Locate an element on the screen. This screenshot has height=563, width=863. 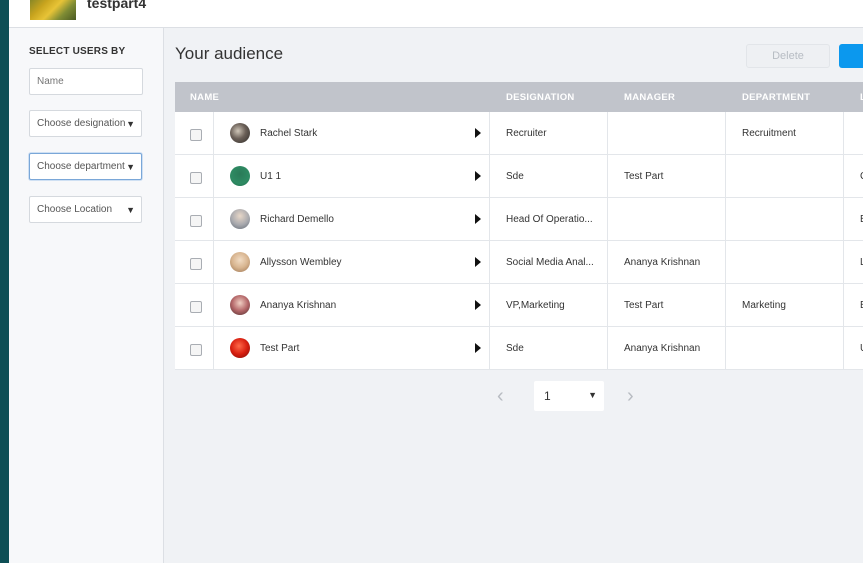
designation-cell: Recruiter is located at coordinates (526, 133).